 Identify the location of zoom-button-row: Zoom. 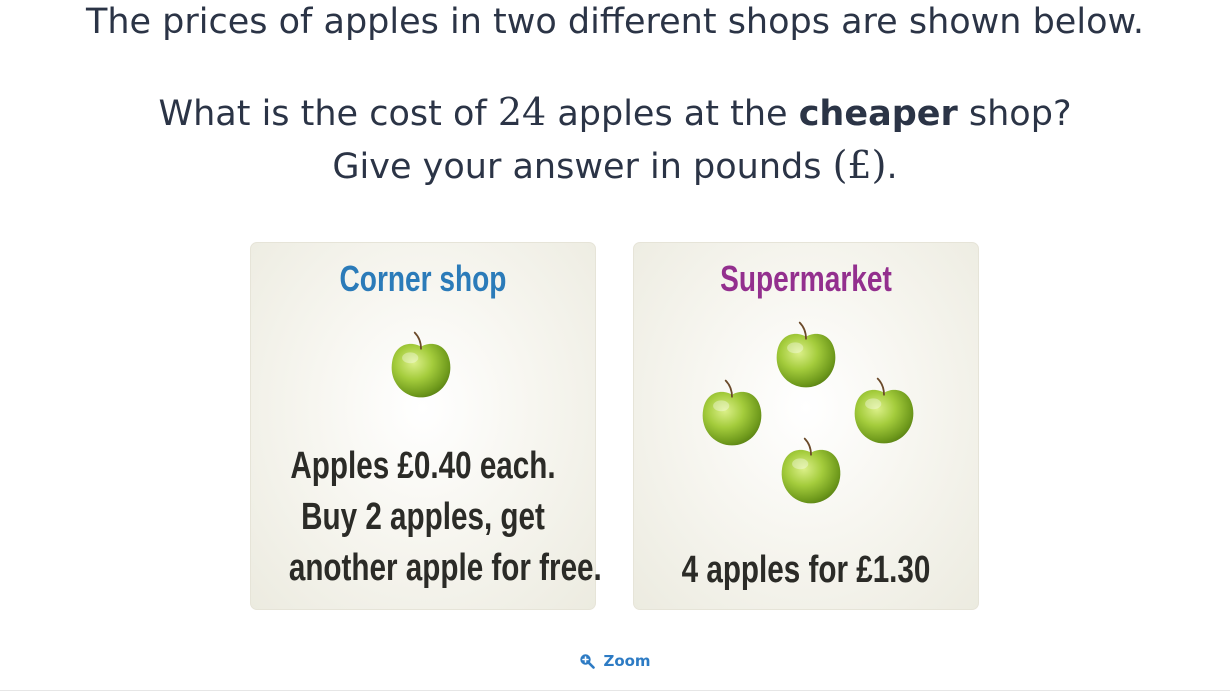
(615, 662).